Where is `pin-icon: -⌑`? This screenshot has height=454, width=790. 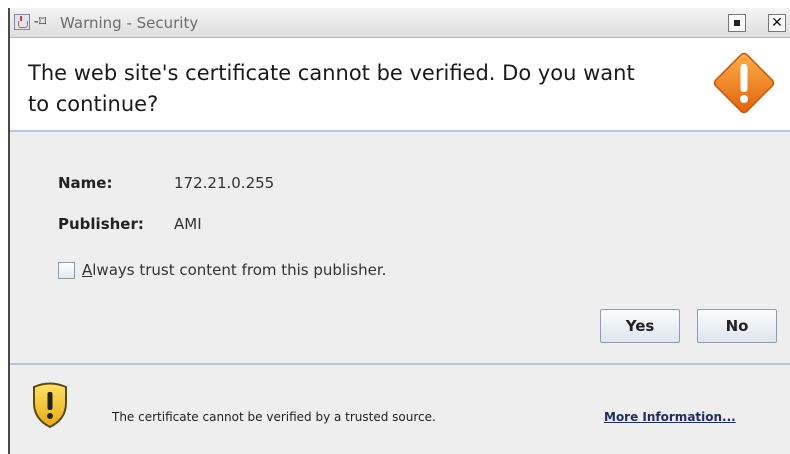 pin-icon: -⌑ is located at coordinates (43, 22).